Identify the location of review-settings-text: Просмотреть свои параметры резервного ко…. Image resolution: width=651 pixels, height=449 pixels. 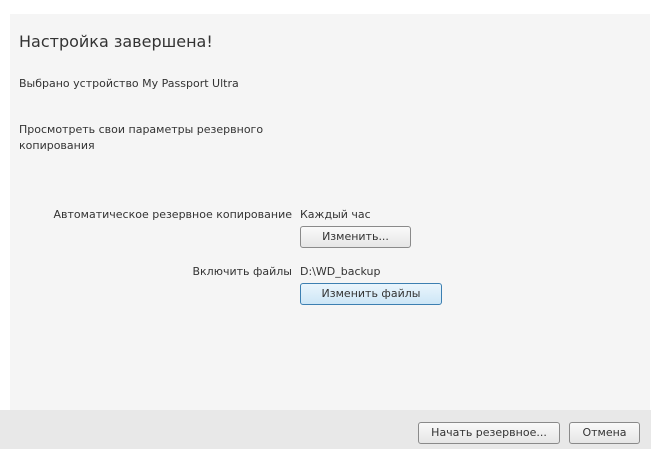
(141, 137).